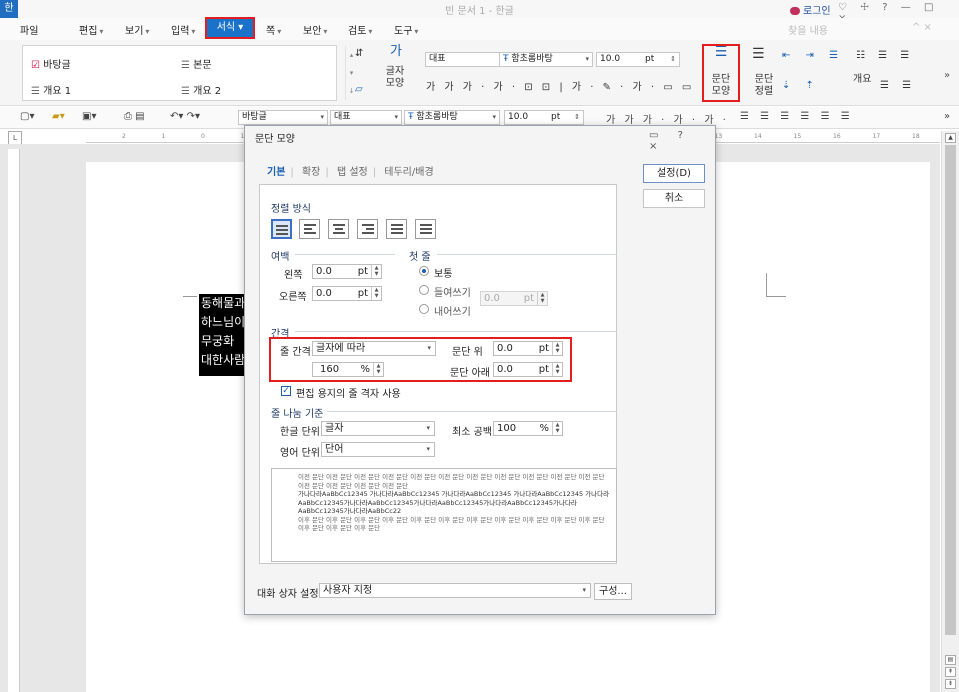 This screenshot has width=959, height=692. I want to click on tab-border-background: 테두리/배경, so click(408, 172).